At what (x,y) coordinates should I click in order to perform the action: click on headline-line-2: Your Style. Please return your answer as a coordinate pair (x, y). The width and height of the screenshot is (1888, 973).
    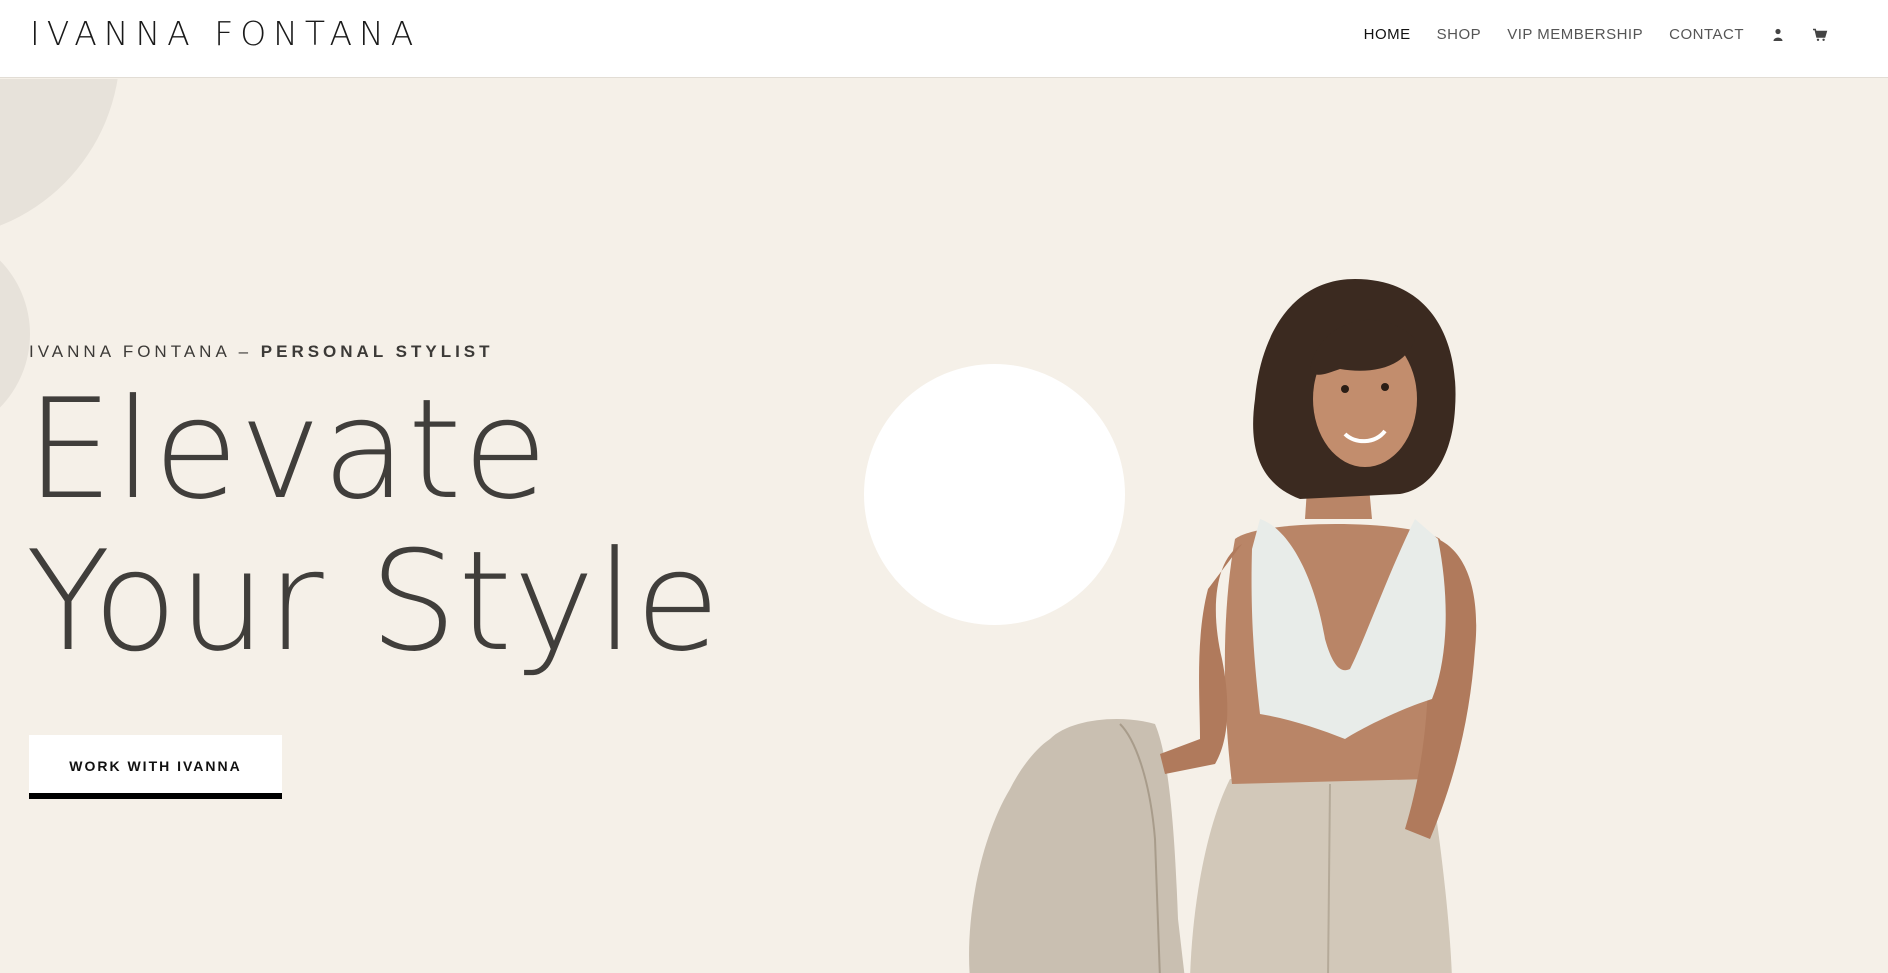
    Looking at the image, I should click on (374, 601).